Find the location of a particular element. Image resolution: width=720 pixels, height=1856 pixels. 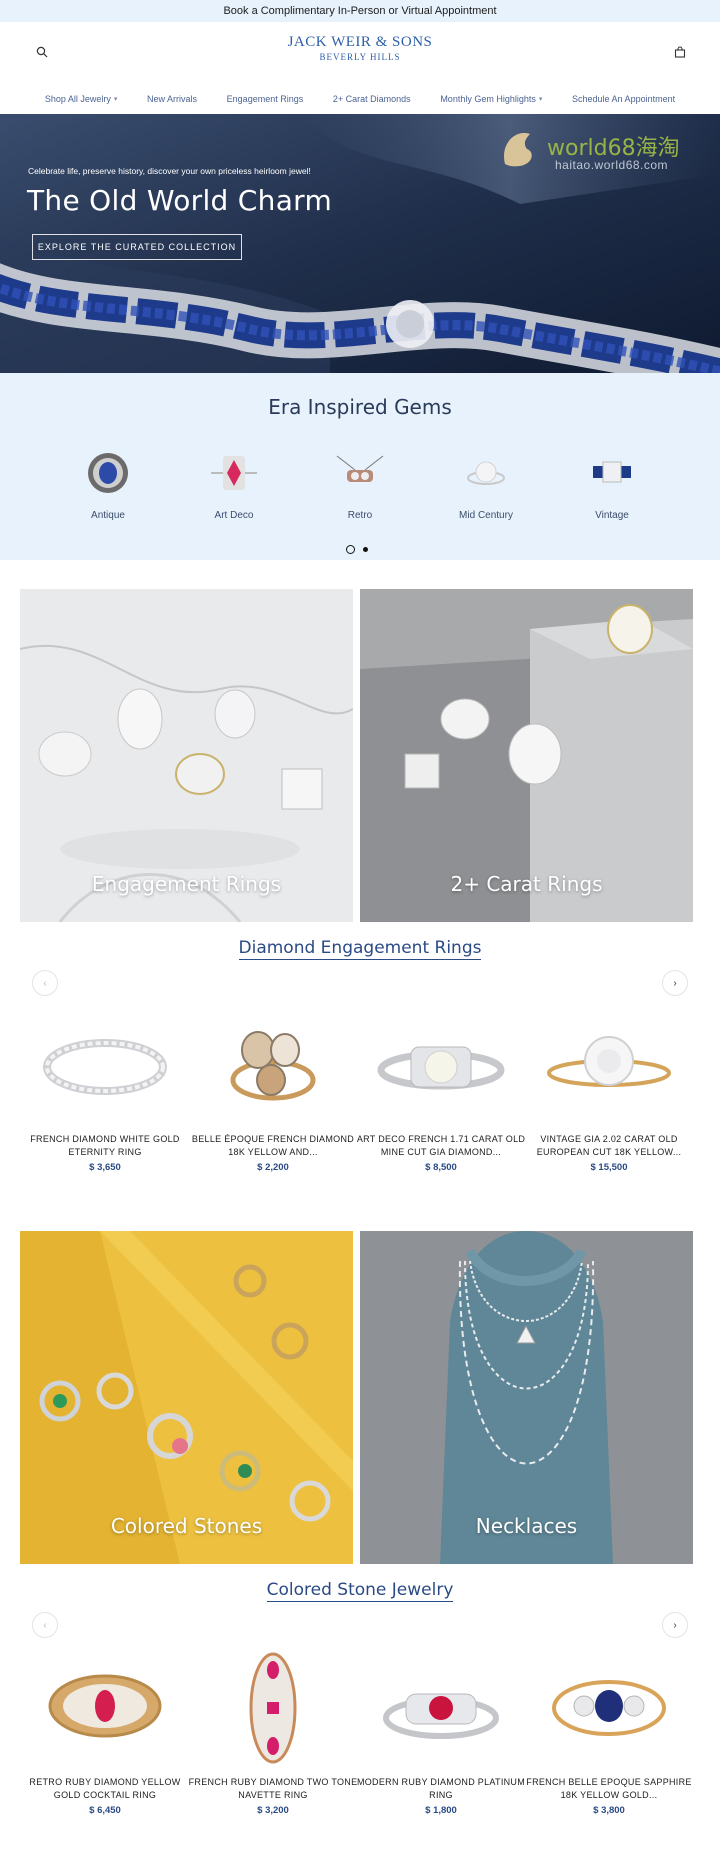

nav-engagement-rings: Engagement Rings is located at coordinates (265, 99).